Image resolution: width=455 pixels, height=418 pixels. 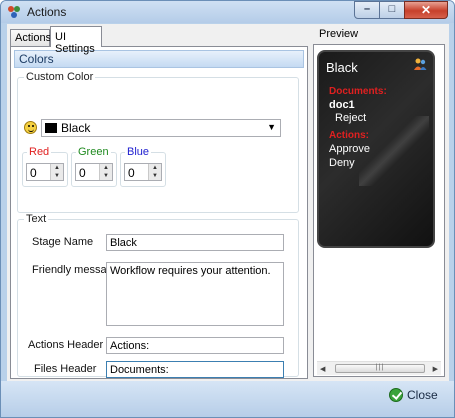 What do you see at coordinates (36, 219) in the screenshot?
I see `text-group-label: Text` at bounding box center [36, 219].